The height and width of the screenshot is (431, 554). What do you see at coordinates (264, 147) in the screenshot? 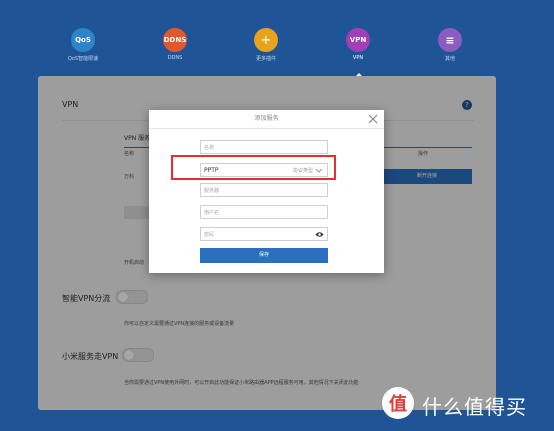
I see `name-field: 名称` at bounding box center [264, 147].